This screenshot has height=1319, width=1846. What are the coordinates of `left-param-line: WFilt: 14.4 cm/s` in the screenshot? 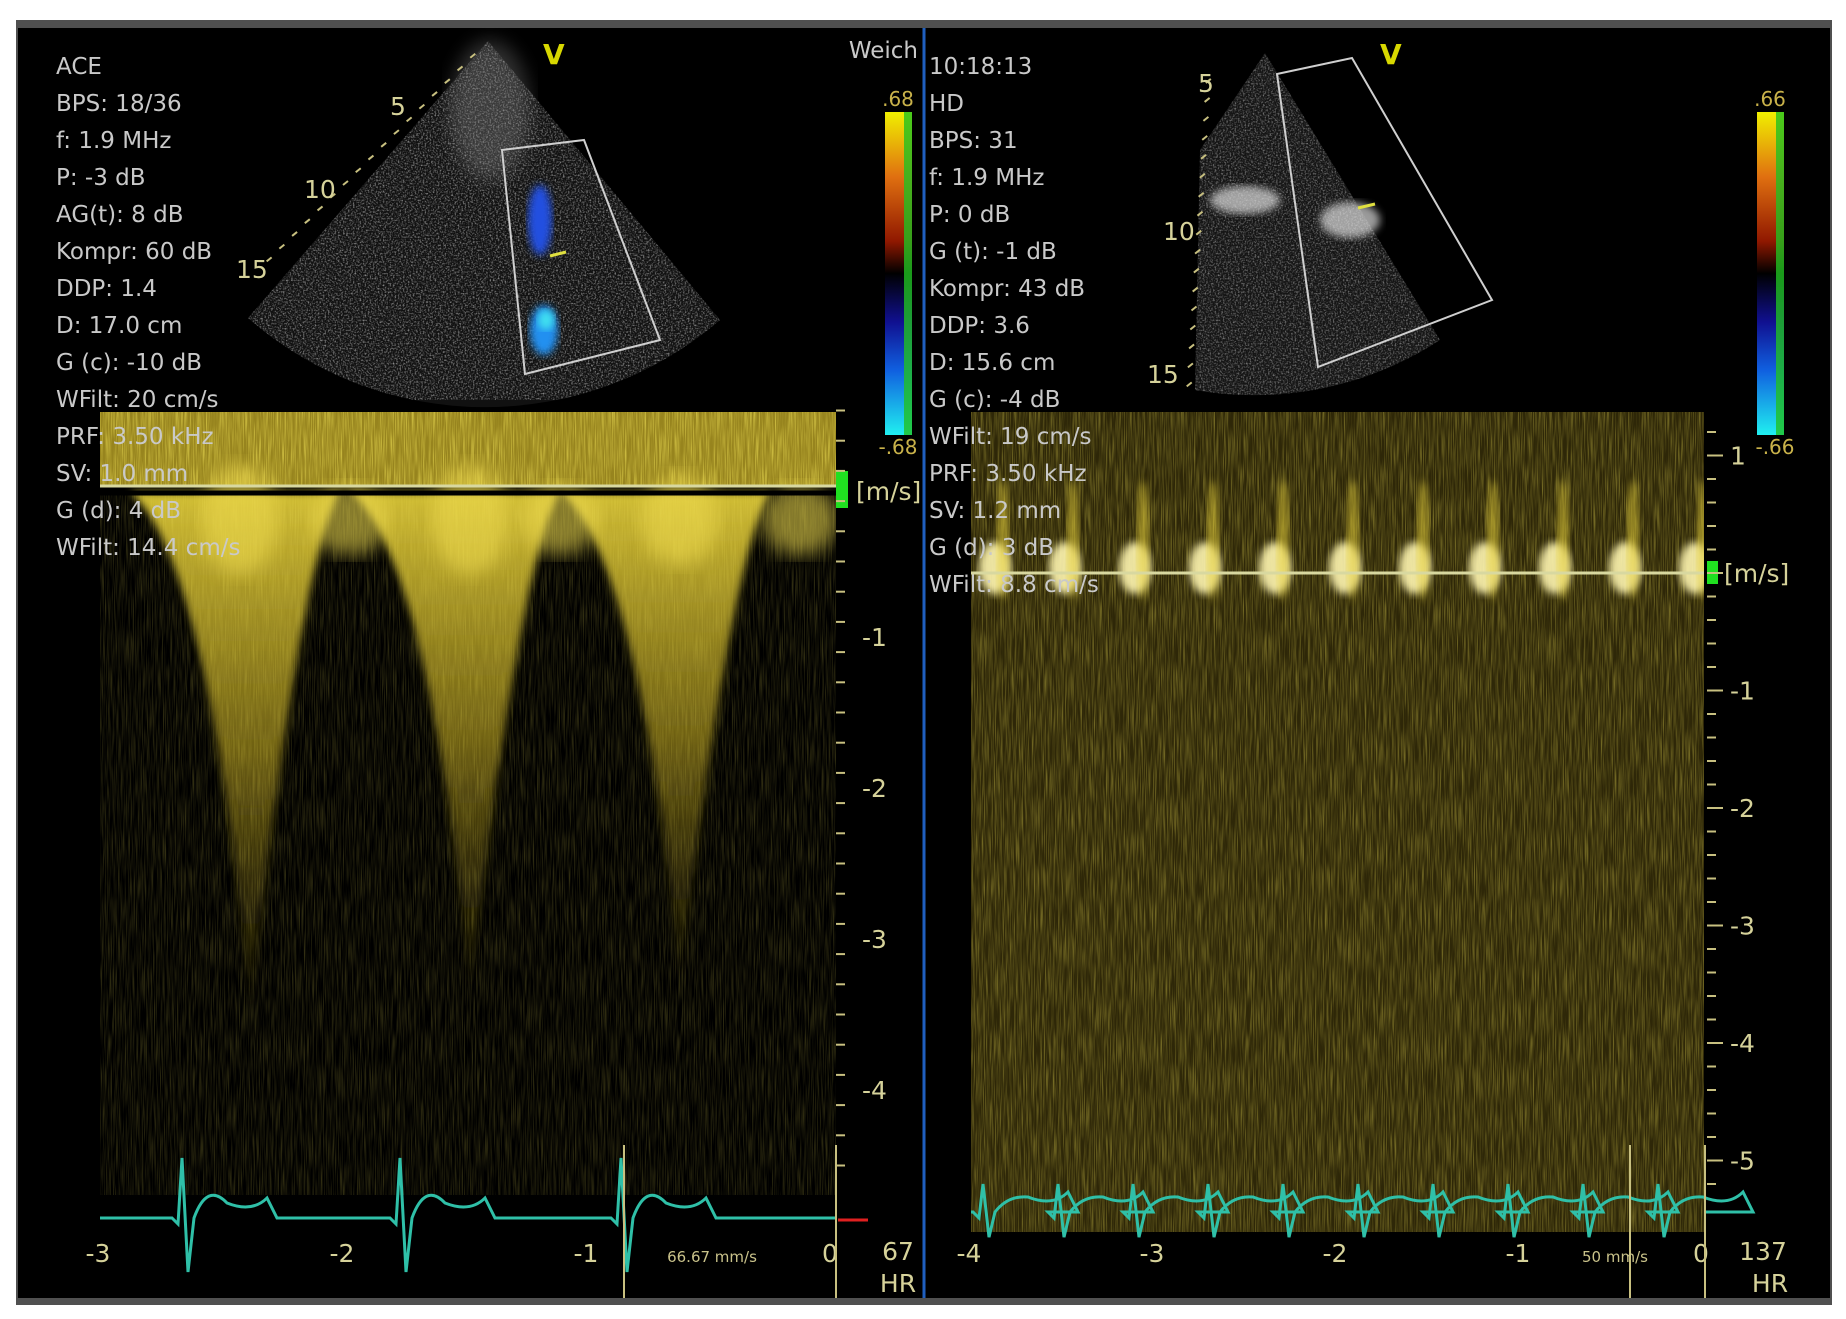 It's located at (148, 548).